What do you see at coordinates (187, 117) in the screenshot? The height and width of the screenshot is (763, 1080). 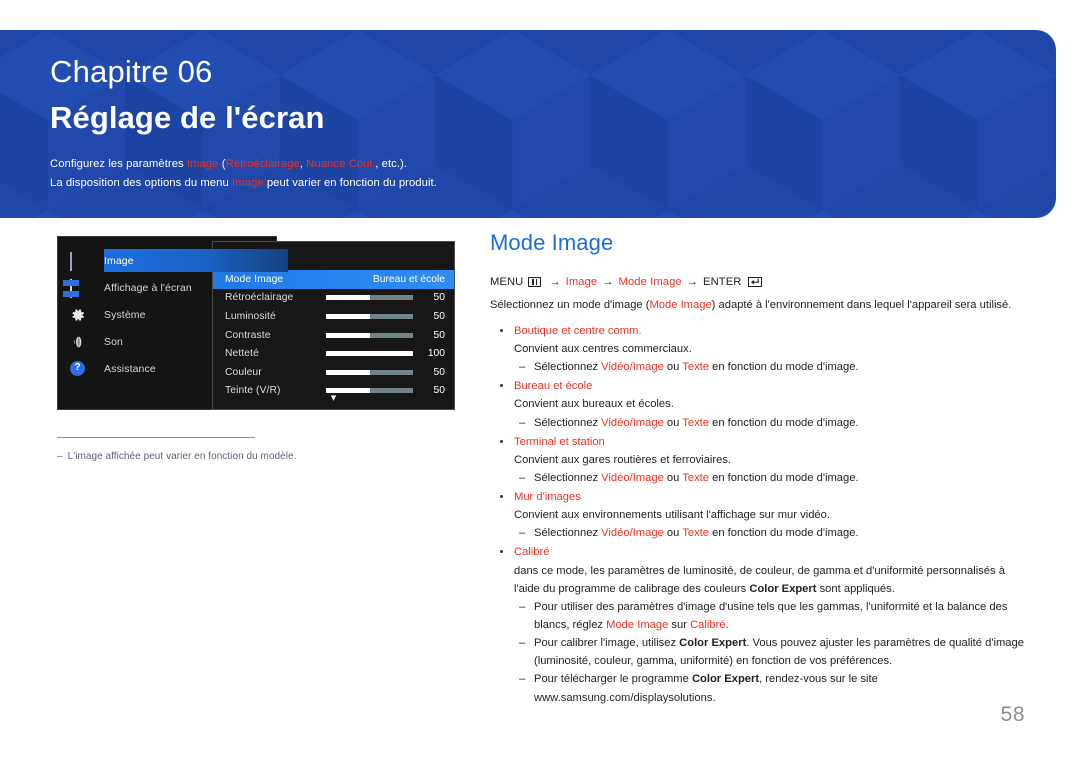 I see `chapter-title: Réglage de l'écran` at bounding box center [187, 117].